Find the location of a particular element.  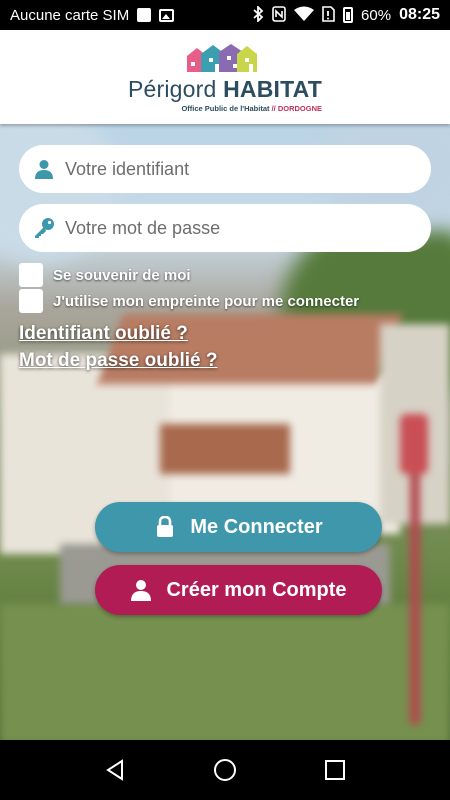

carrier-text: Aucune carte SIM is located at coordinates (70, 15).